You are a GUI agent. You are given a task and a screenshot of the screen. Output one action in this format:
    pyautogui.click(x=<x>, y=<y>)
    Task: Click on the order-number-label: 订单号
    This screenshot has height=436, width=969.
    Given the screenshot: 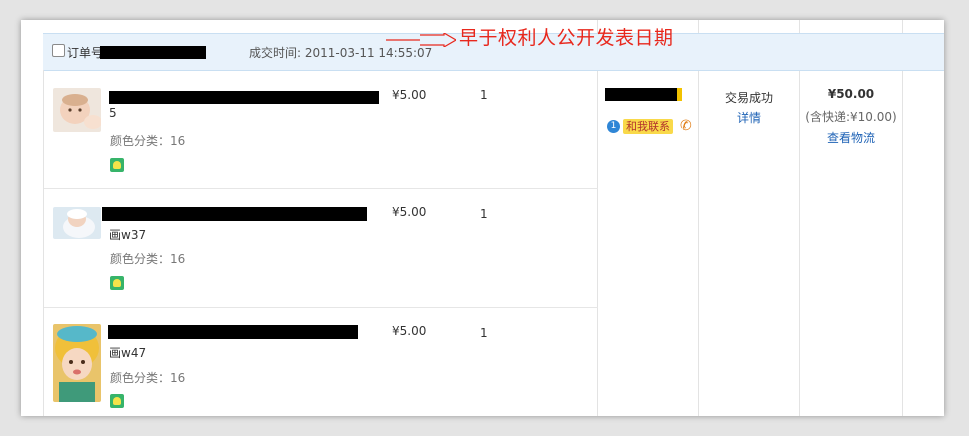 What is the action you would take?
    pyautogui.click(x=85, y=53)
    